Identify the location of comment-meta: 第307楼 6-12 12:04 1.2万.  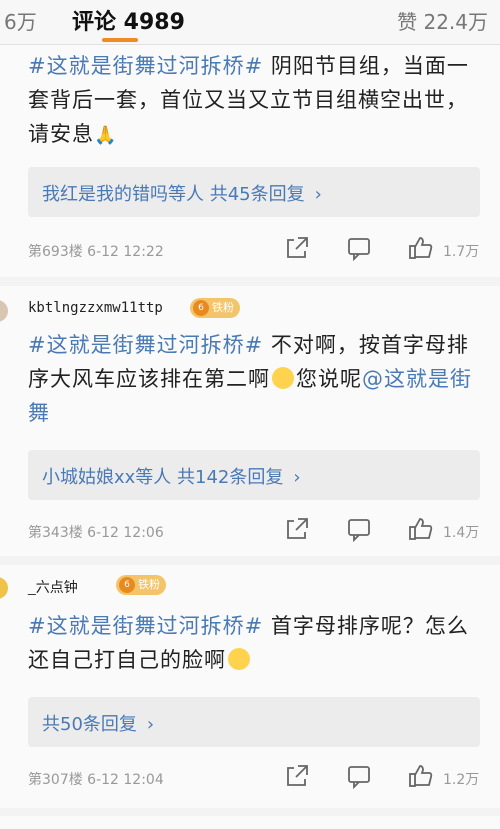
(258, 778).